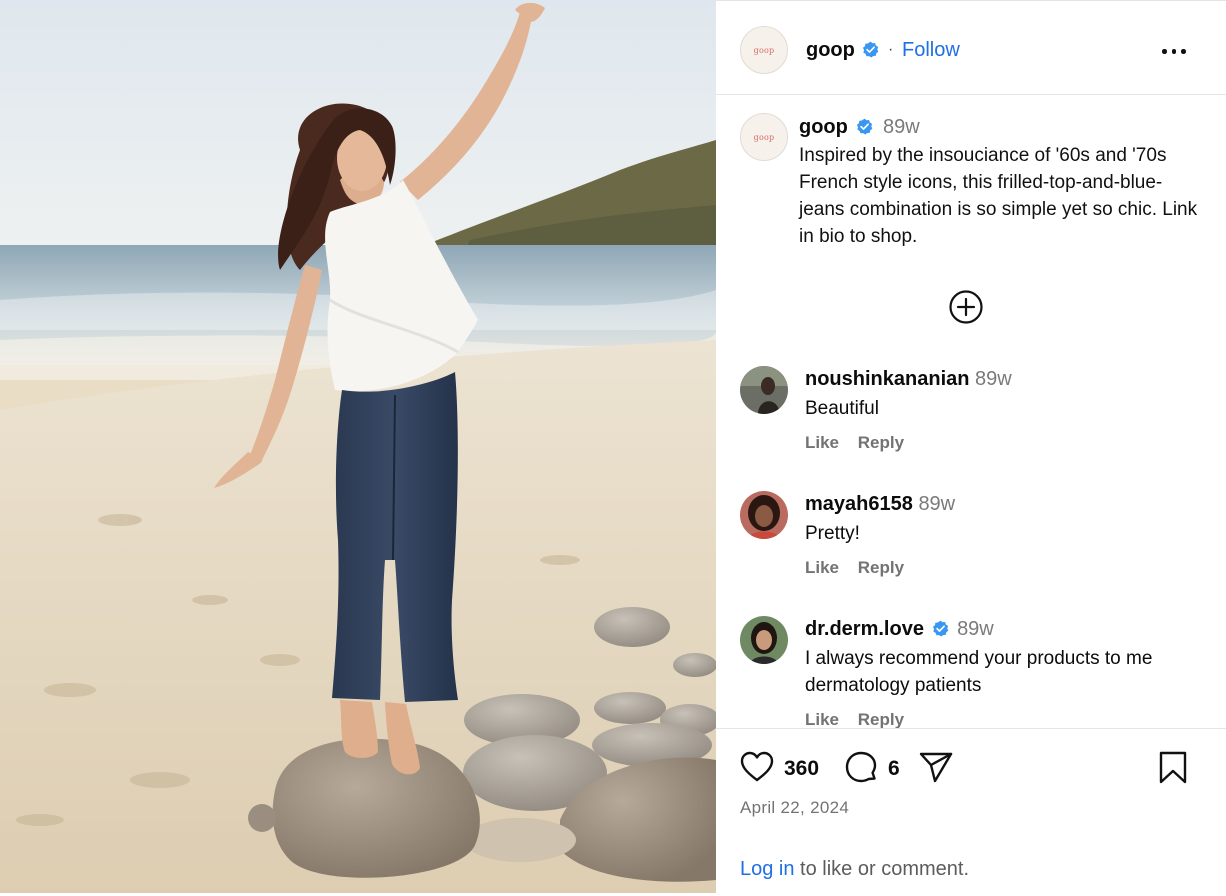 This screenshot has width=1226, height=896. Describe the element at coordinates (842, 408) in the screenshot. I see `comment-text: Beautiful` at that location.